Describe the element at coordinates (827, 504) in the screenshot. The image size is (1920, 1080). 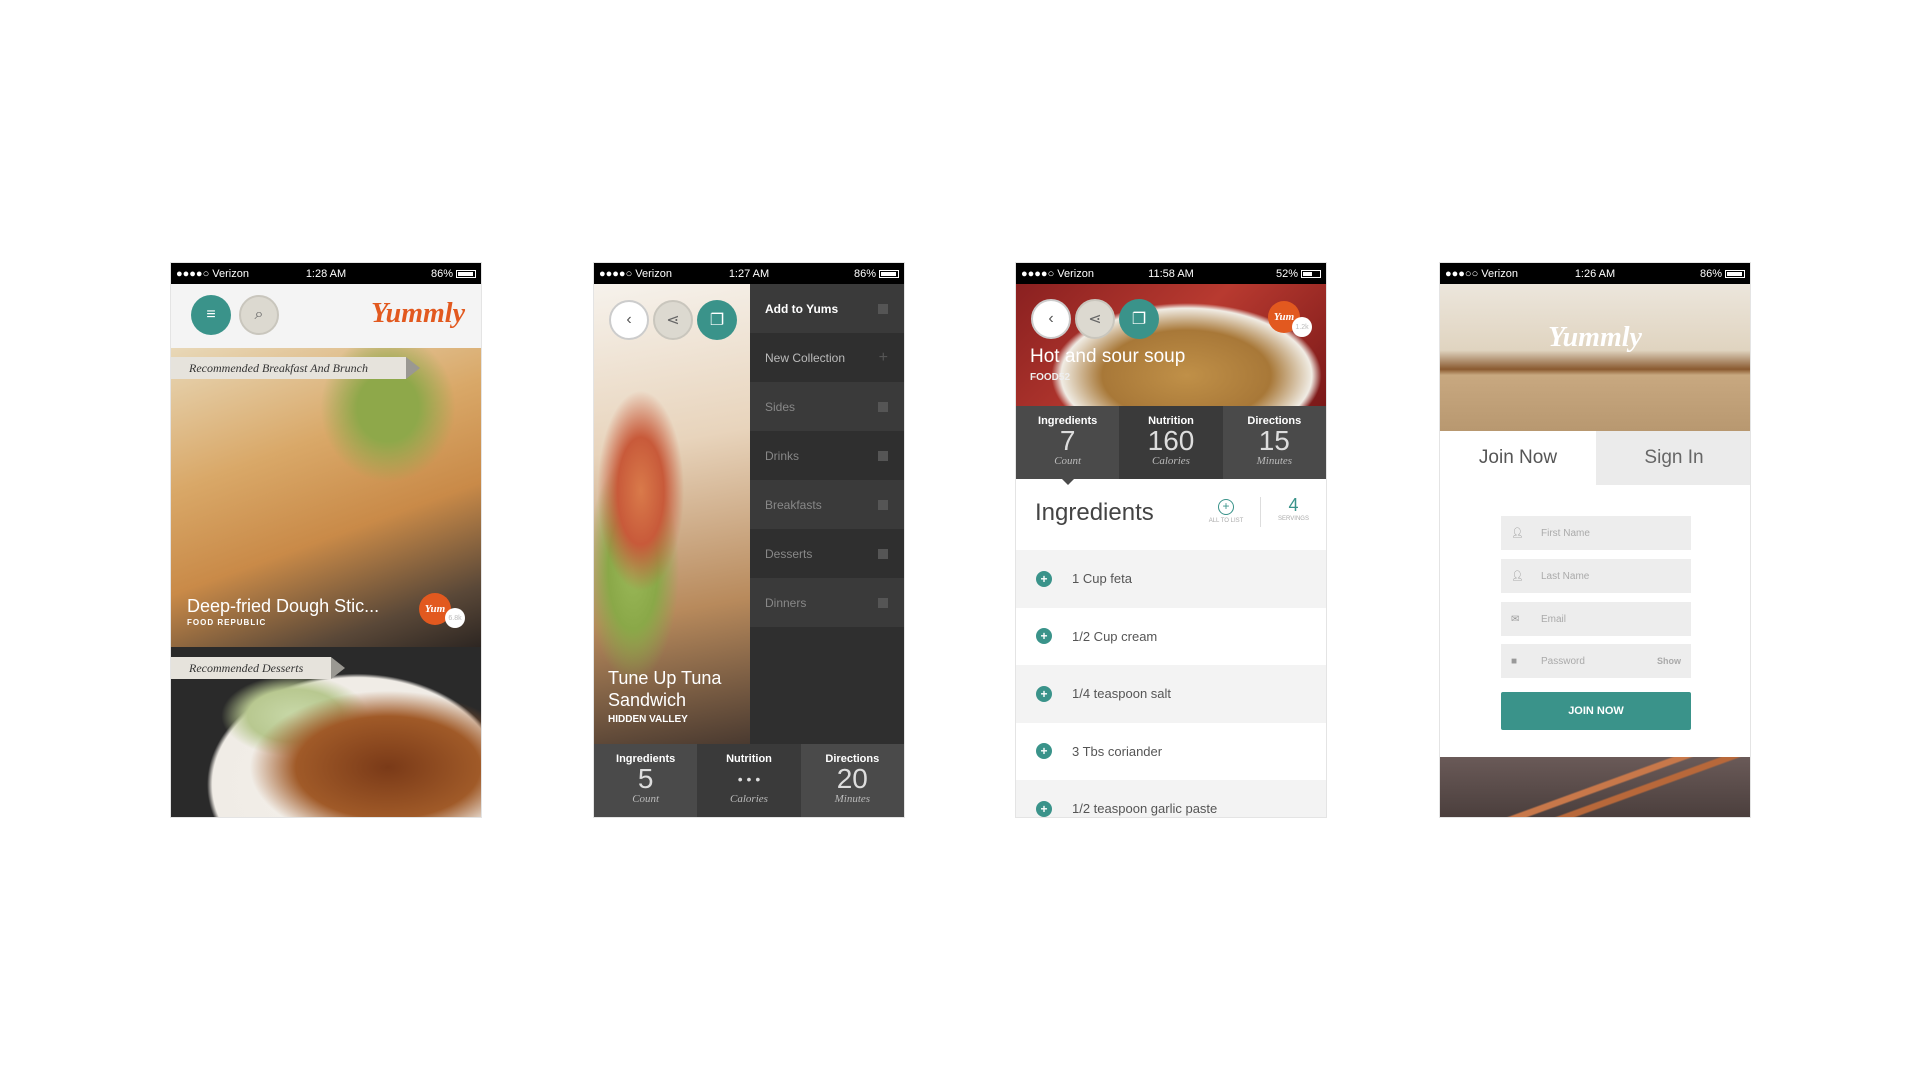
I see `menu-item-breakfasts: Breakfasts` at that location.